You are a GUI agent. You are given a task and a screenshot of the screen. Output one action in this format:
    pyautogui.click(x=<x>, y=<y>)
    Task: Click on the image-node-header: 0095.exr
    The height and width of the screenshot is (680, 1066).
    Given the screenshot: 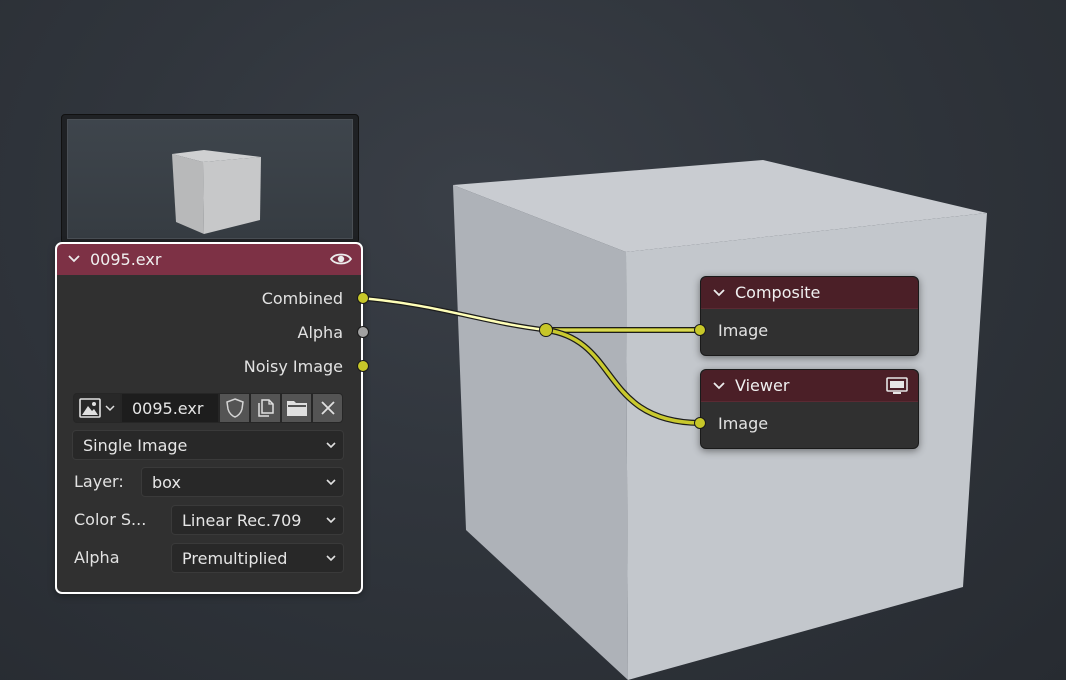 What is the action you would take?
    pyautogui.click(x=209, y=259)
    